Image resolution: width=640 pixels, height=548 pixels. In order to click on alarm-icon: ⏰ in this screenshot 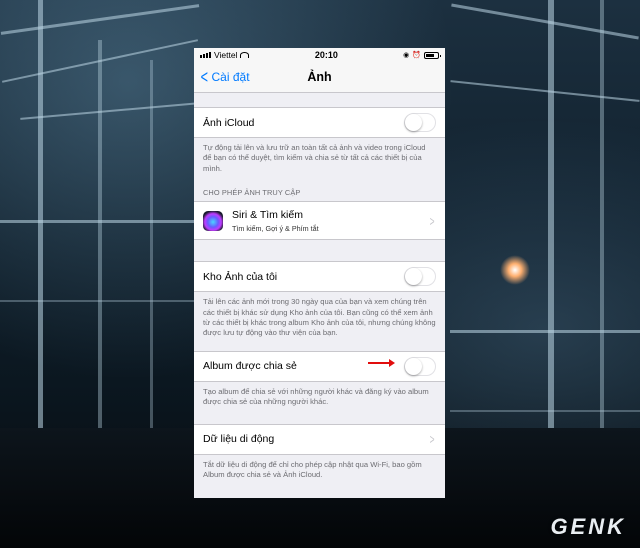, I will do `click(416, 55)`.